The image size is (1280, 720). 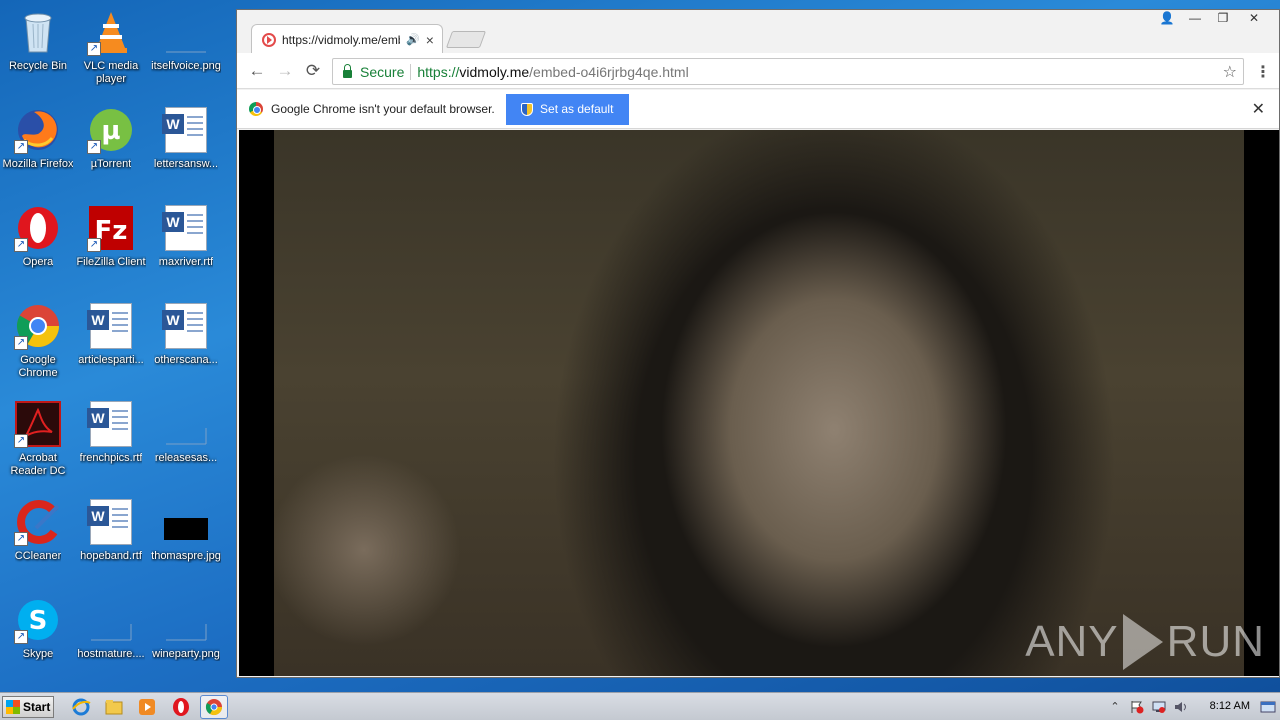 I want to click on desktop-icon-label: maxriver.rtf, so click(x=186, y=262).